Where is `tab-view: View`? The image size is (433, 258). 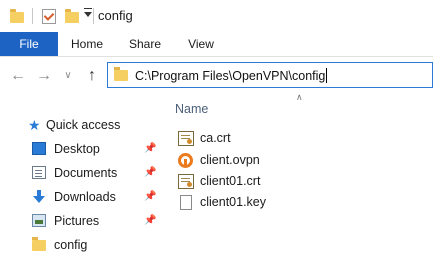
tab-view: View is located at coordinates (201, 44).